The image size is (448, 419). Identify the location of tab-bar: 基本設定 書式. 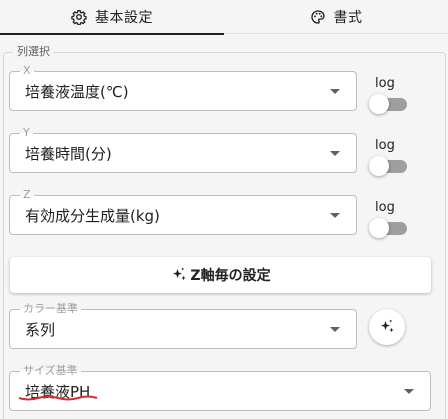
(224, 17).